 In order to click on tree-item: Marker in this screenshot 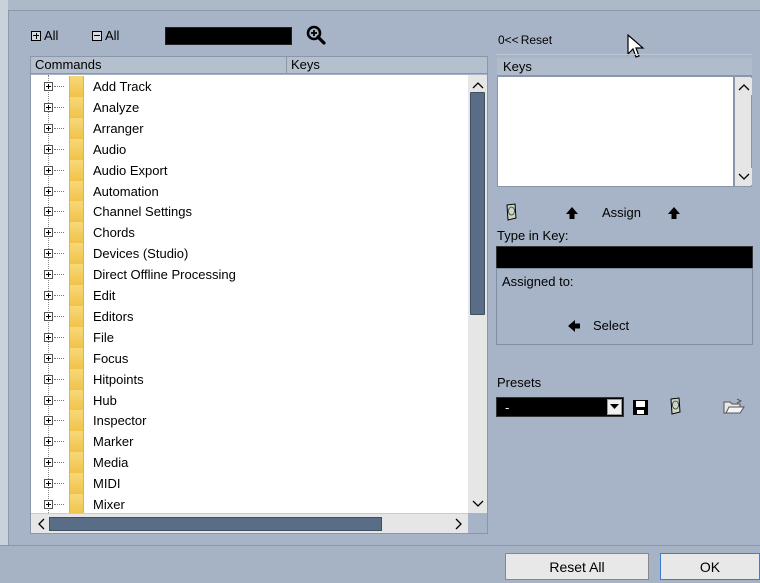, I will do `click(249, 442)`.